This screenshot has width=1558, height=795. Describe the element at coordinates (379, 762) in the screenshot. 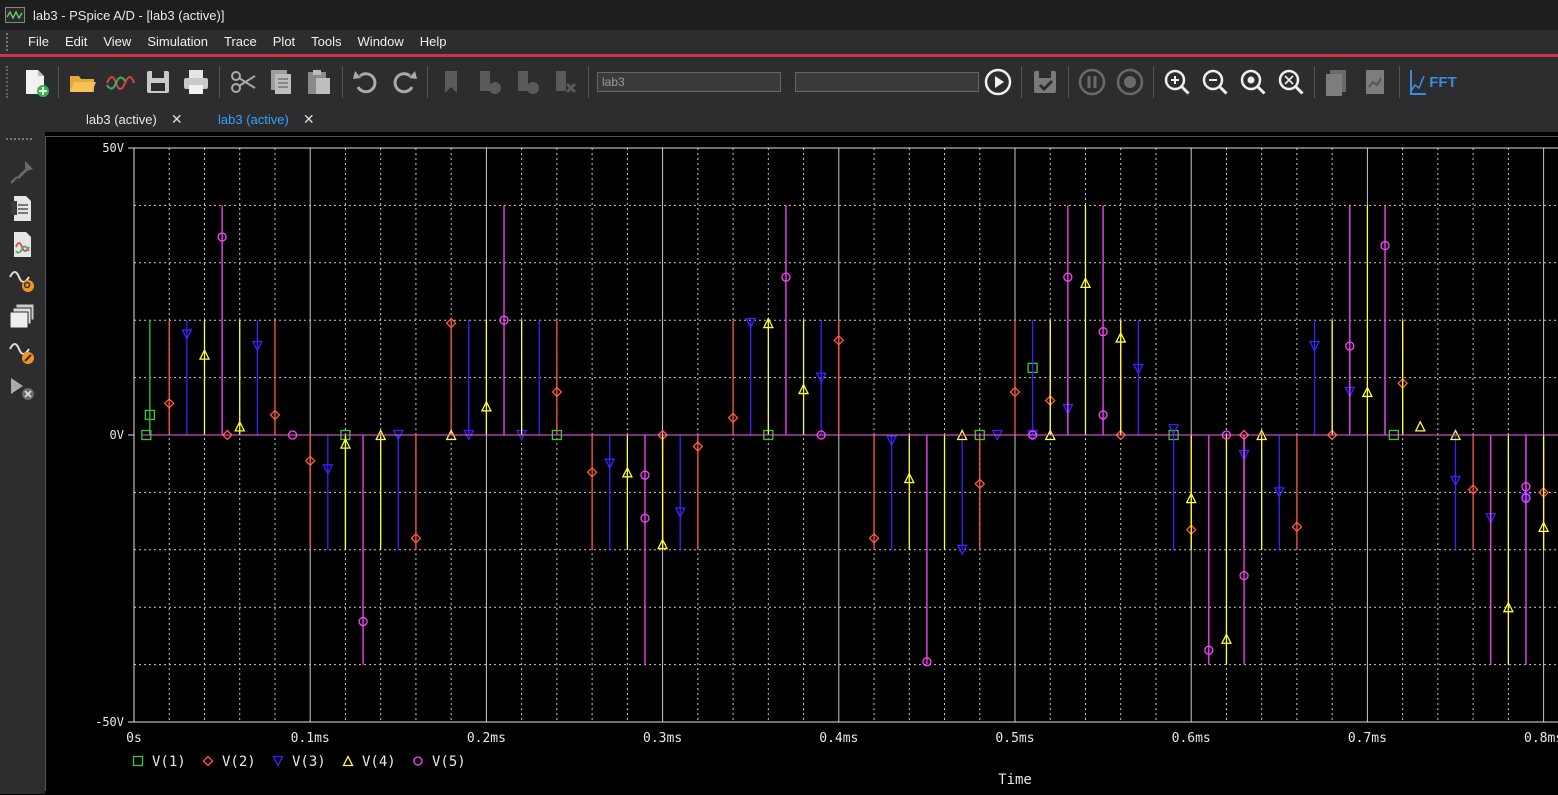

I see `legend-label-V(4): V(4)` at that location.